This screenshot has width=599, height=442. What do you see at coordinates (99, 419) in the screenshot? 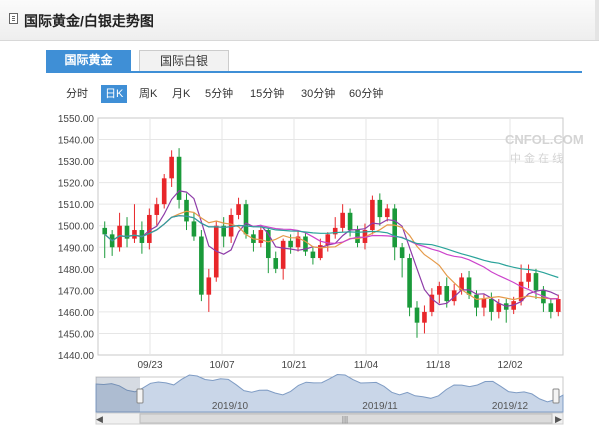
I see `scroll-left-arrow: ◀` at bounding box center [99, 419].